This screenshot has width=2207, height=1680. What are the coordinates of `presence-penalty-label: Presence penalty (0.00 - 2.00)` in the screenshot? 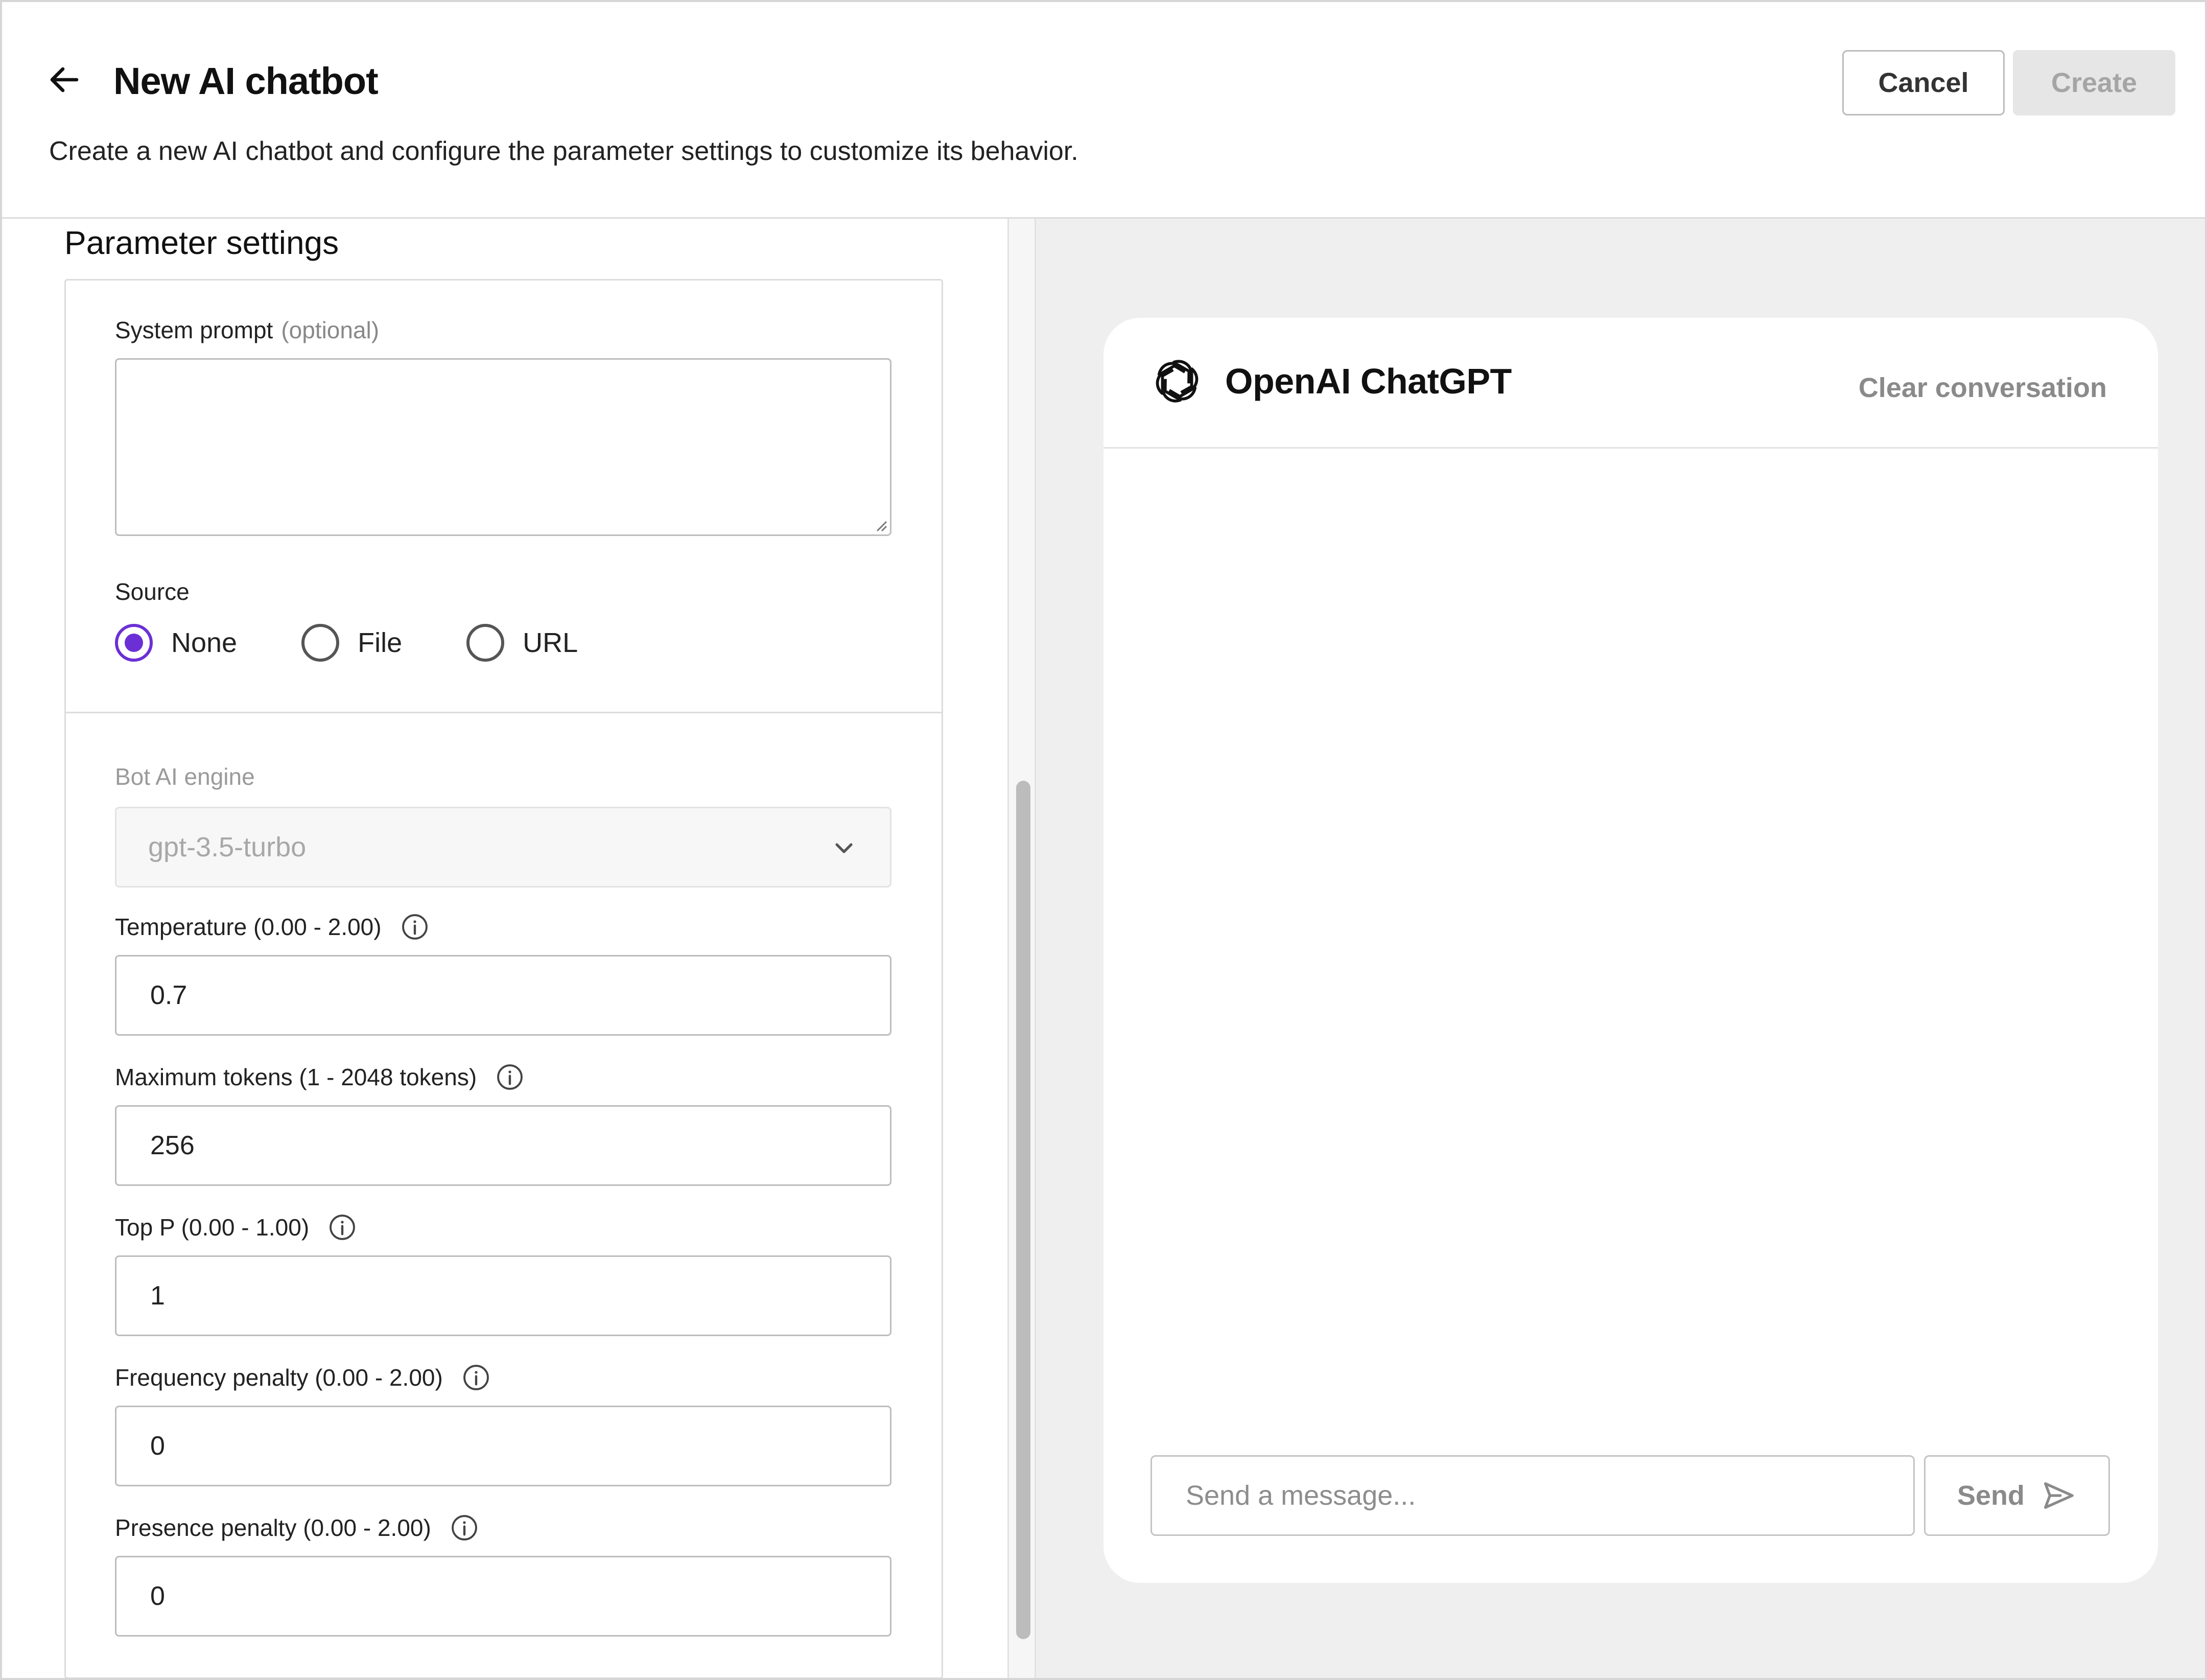 It's located at (297, 1528).